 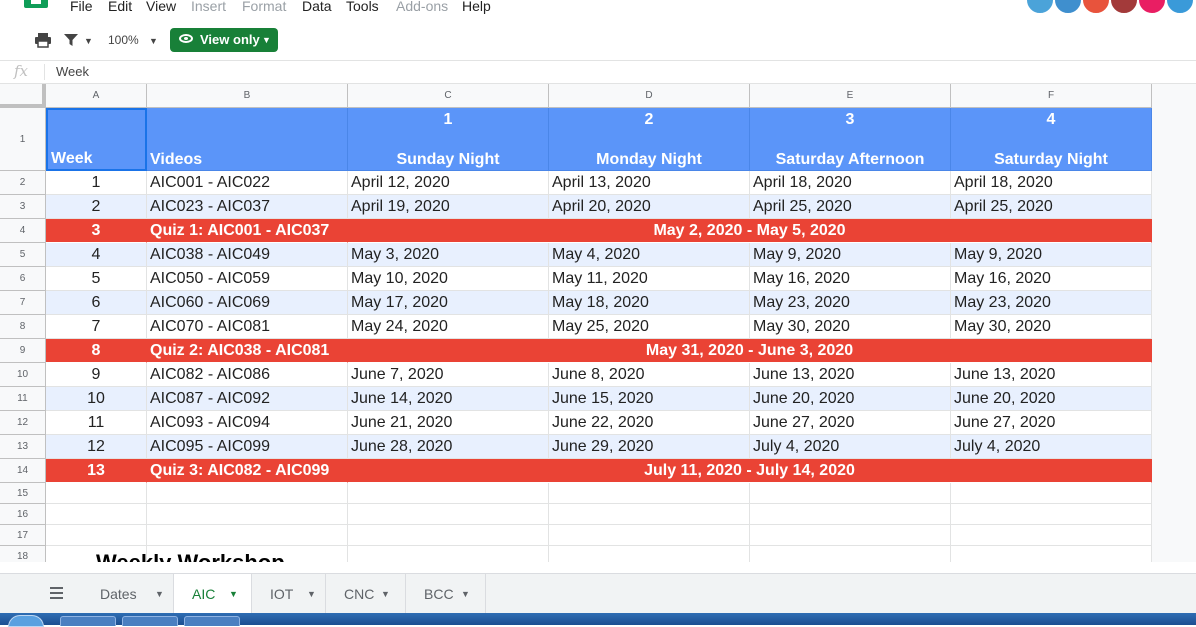 What do you see at coordinates (1051, 96) in the screenshot?
I see `column-header-f: F` at bounding box center [1051, 96].